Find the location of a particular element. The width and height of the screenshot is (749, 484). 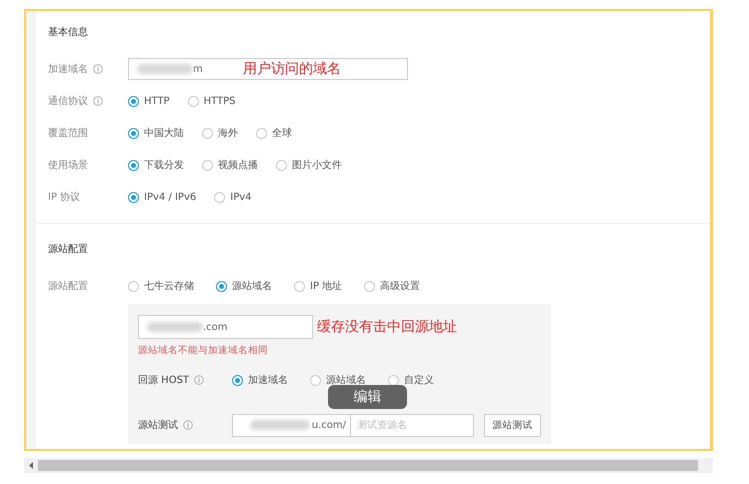

field-value: m is located at coordinates (198, 69).